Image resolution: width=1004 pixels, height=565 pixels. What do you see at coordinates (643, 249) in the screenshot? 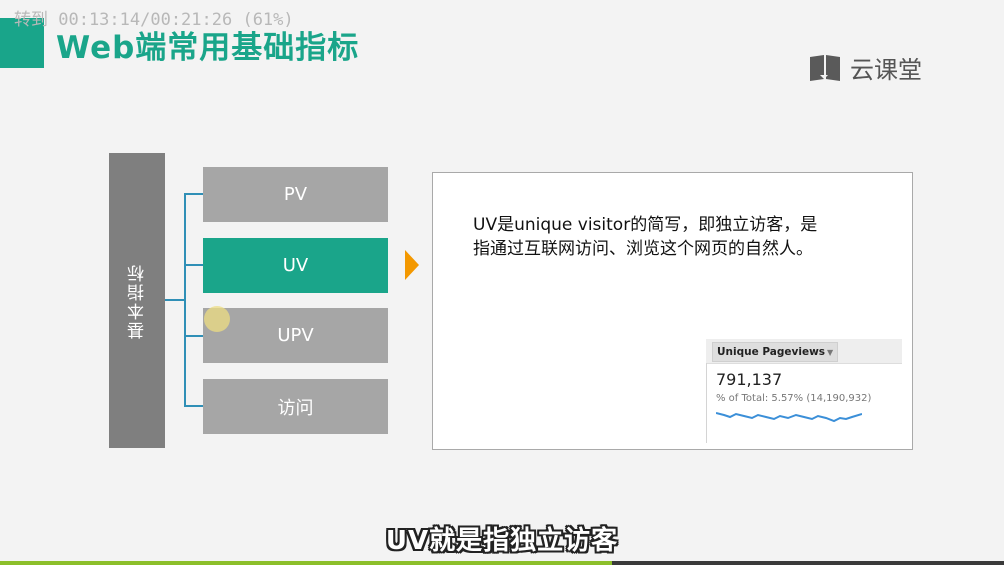
I see `description-line-2: 指通过互联网访问、浏览这个网页的自然人。` at bounding box center [643, 249].